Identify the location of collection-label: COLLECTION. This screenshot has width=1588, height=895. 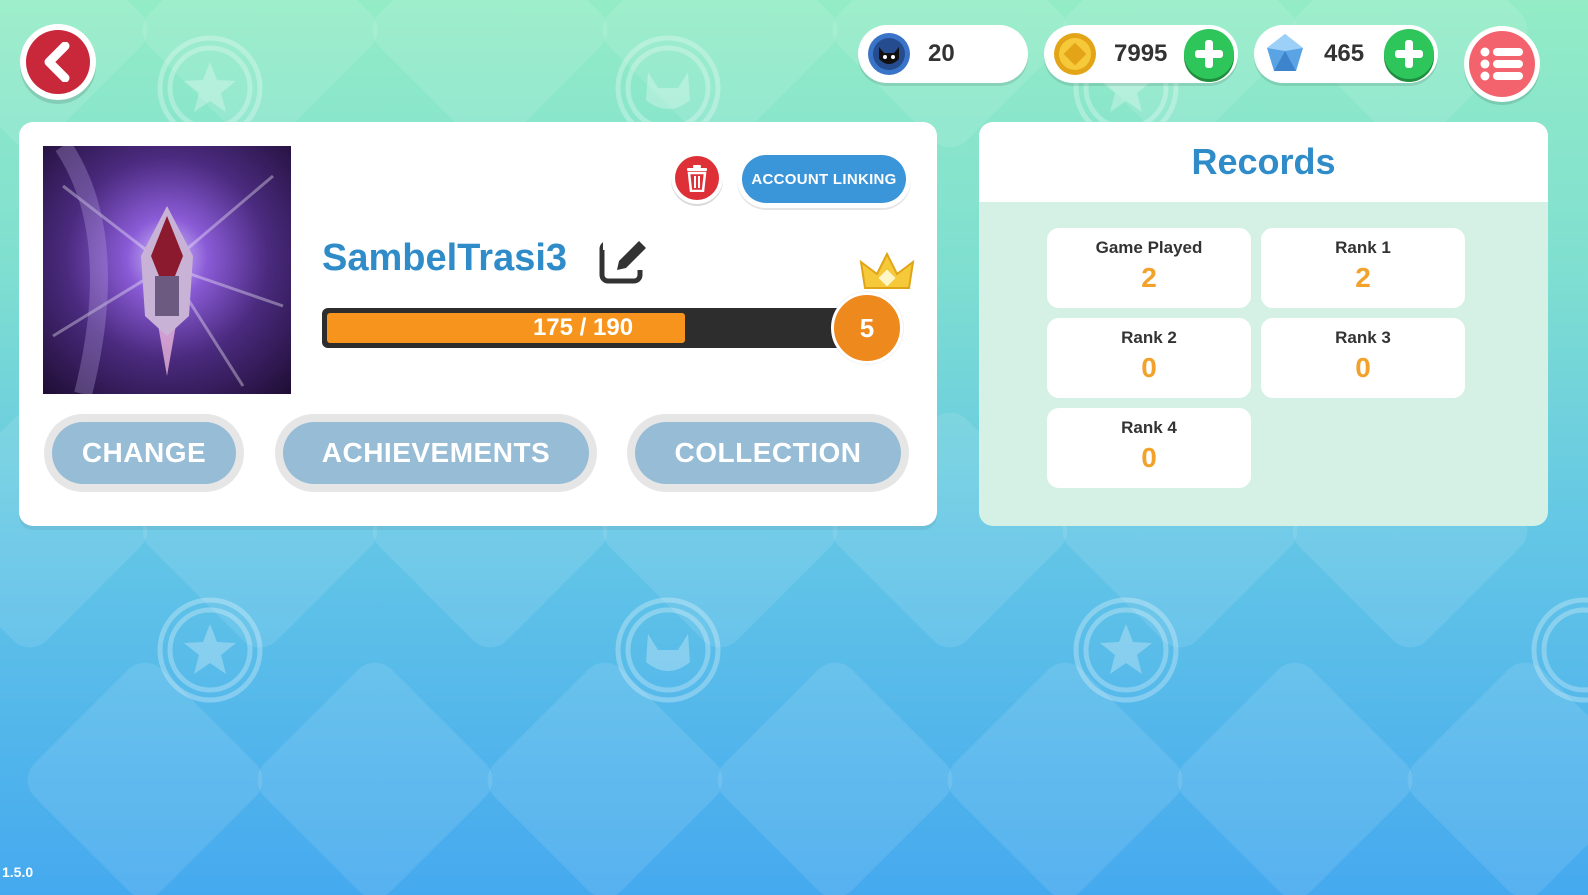
(768, 453).